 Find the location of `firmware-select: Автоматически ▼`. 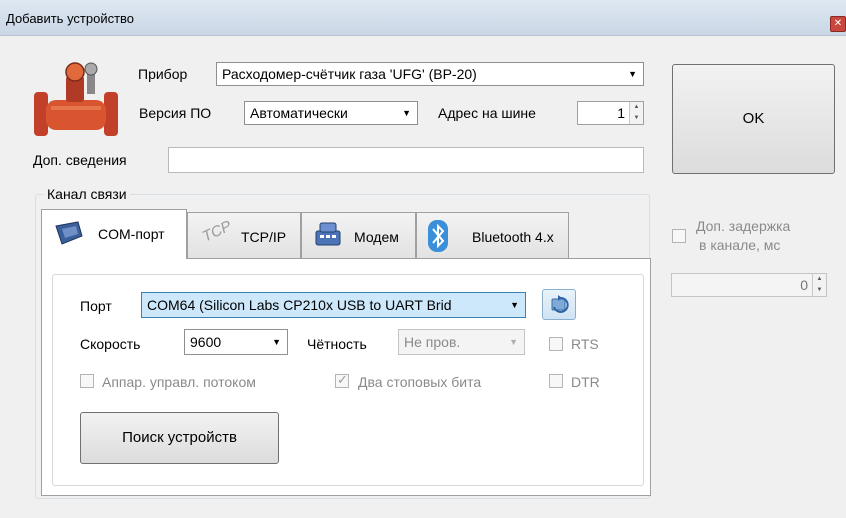

firmware-select: Автоматически ▼ is located at coordinates (331, 113).